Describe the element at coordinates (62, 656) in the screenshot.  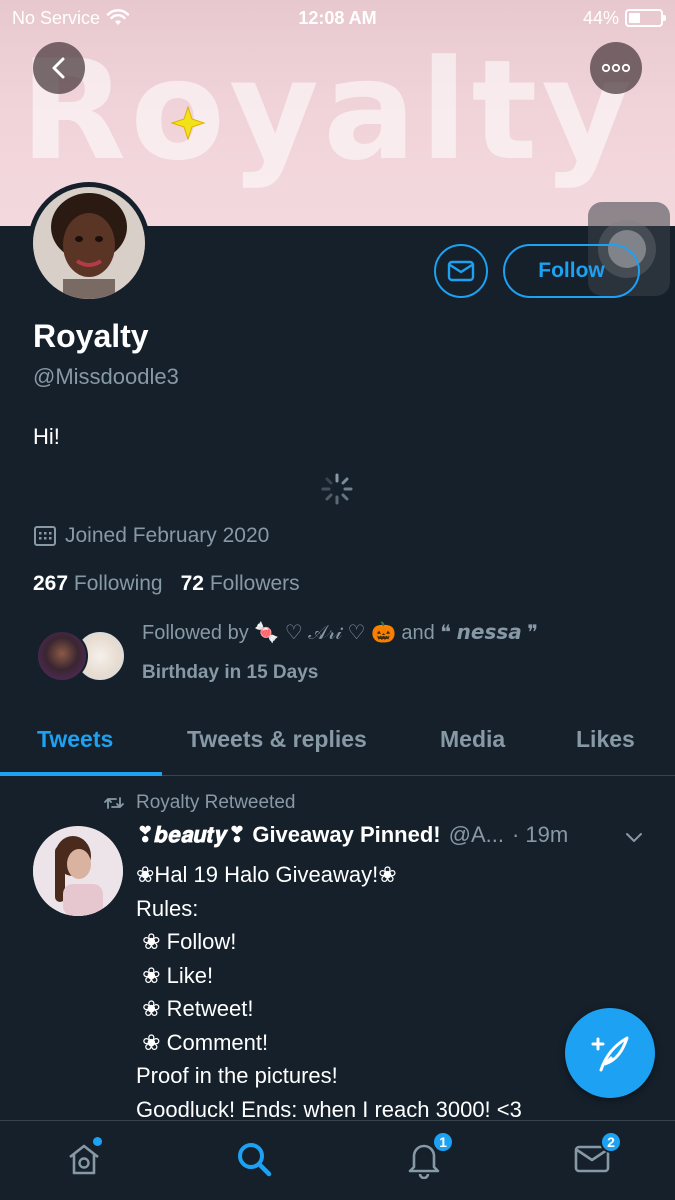
I see `follower-avatar` at that location.